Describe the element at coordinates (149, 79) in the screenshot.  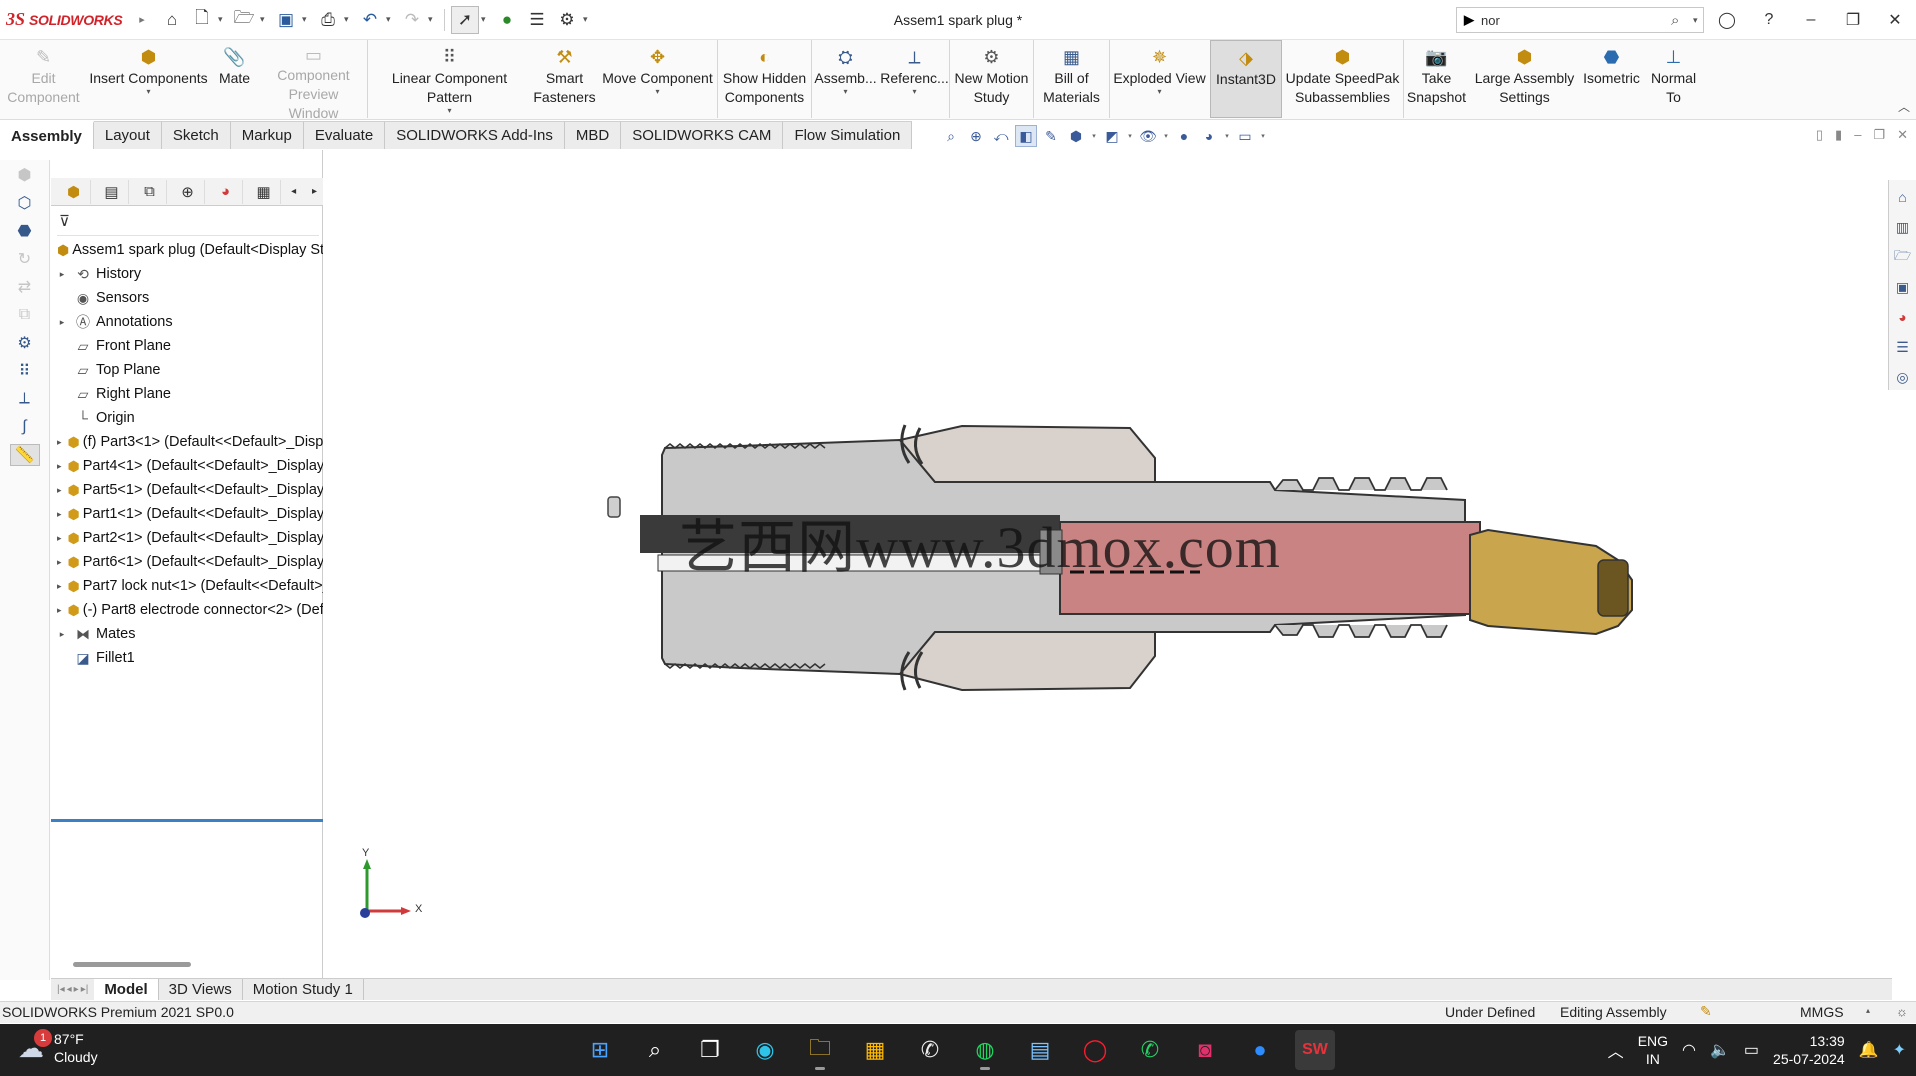
I see `insert-components-button: ⬢ Insert Components ▾` at that location.